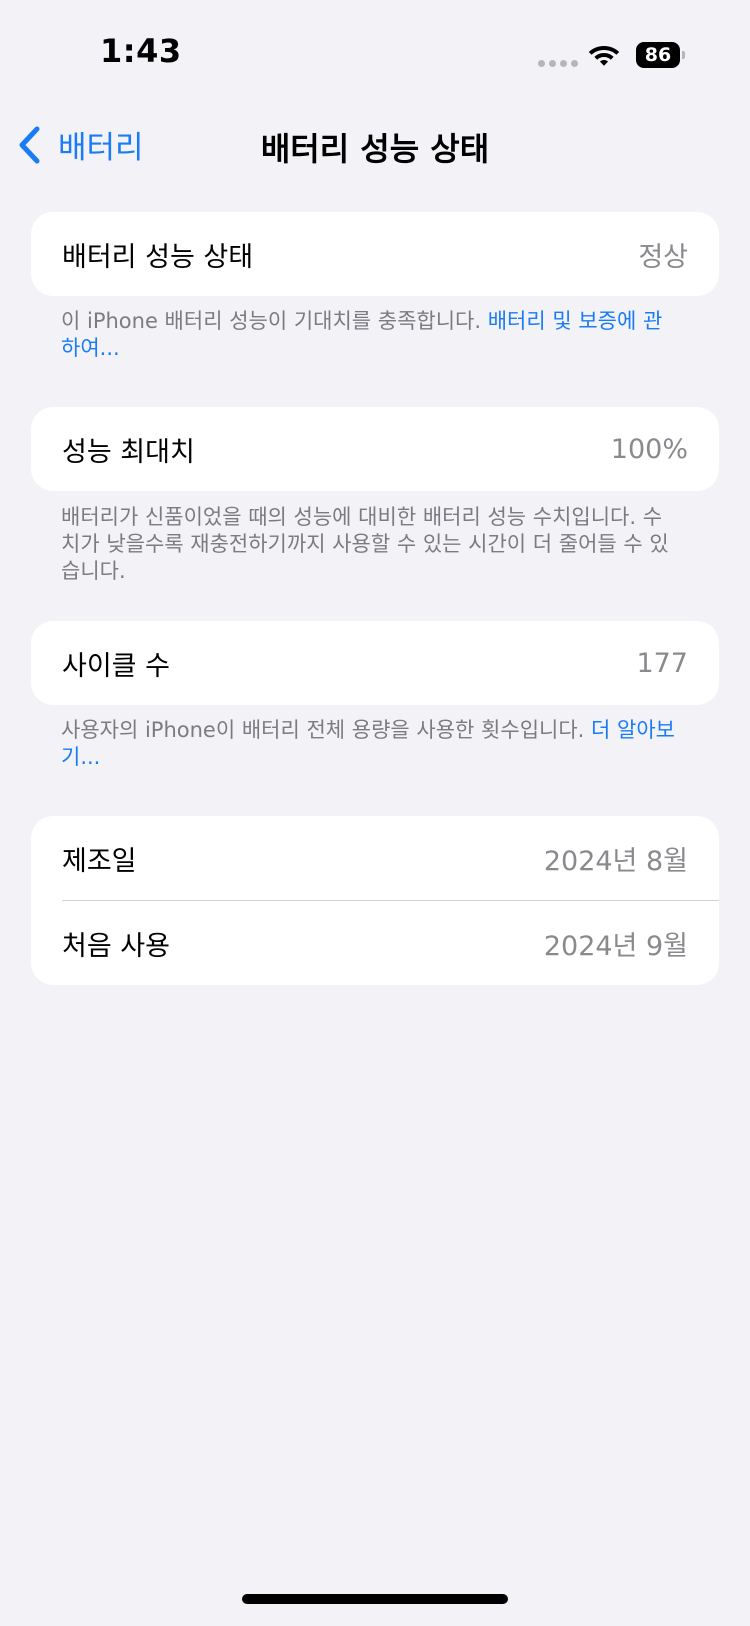  Describe the element at coordinates (375, 858) in the screenshot. I see `manufacture-date-row: 제조일 2024년 8월` at that location.